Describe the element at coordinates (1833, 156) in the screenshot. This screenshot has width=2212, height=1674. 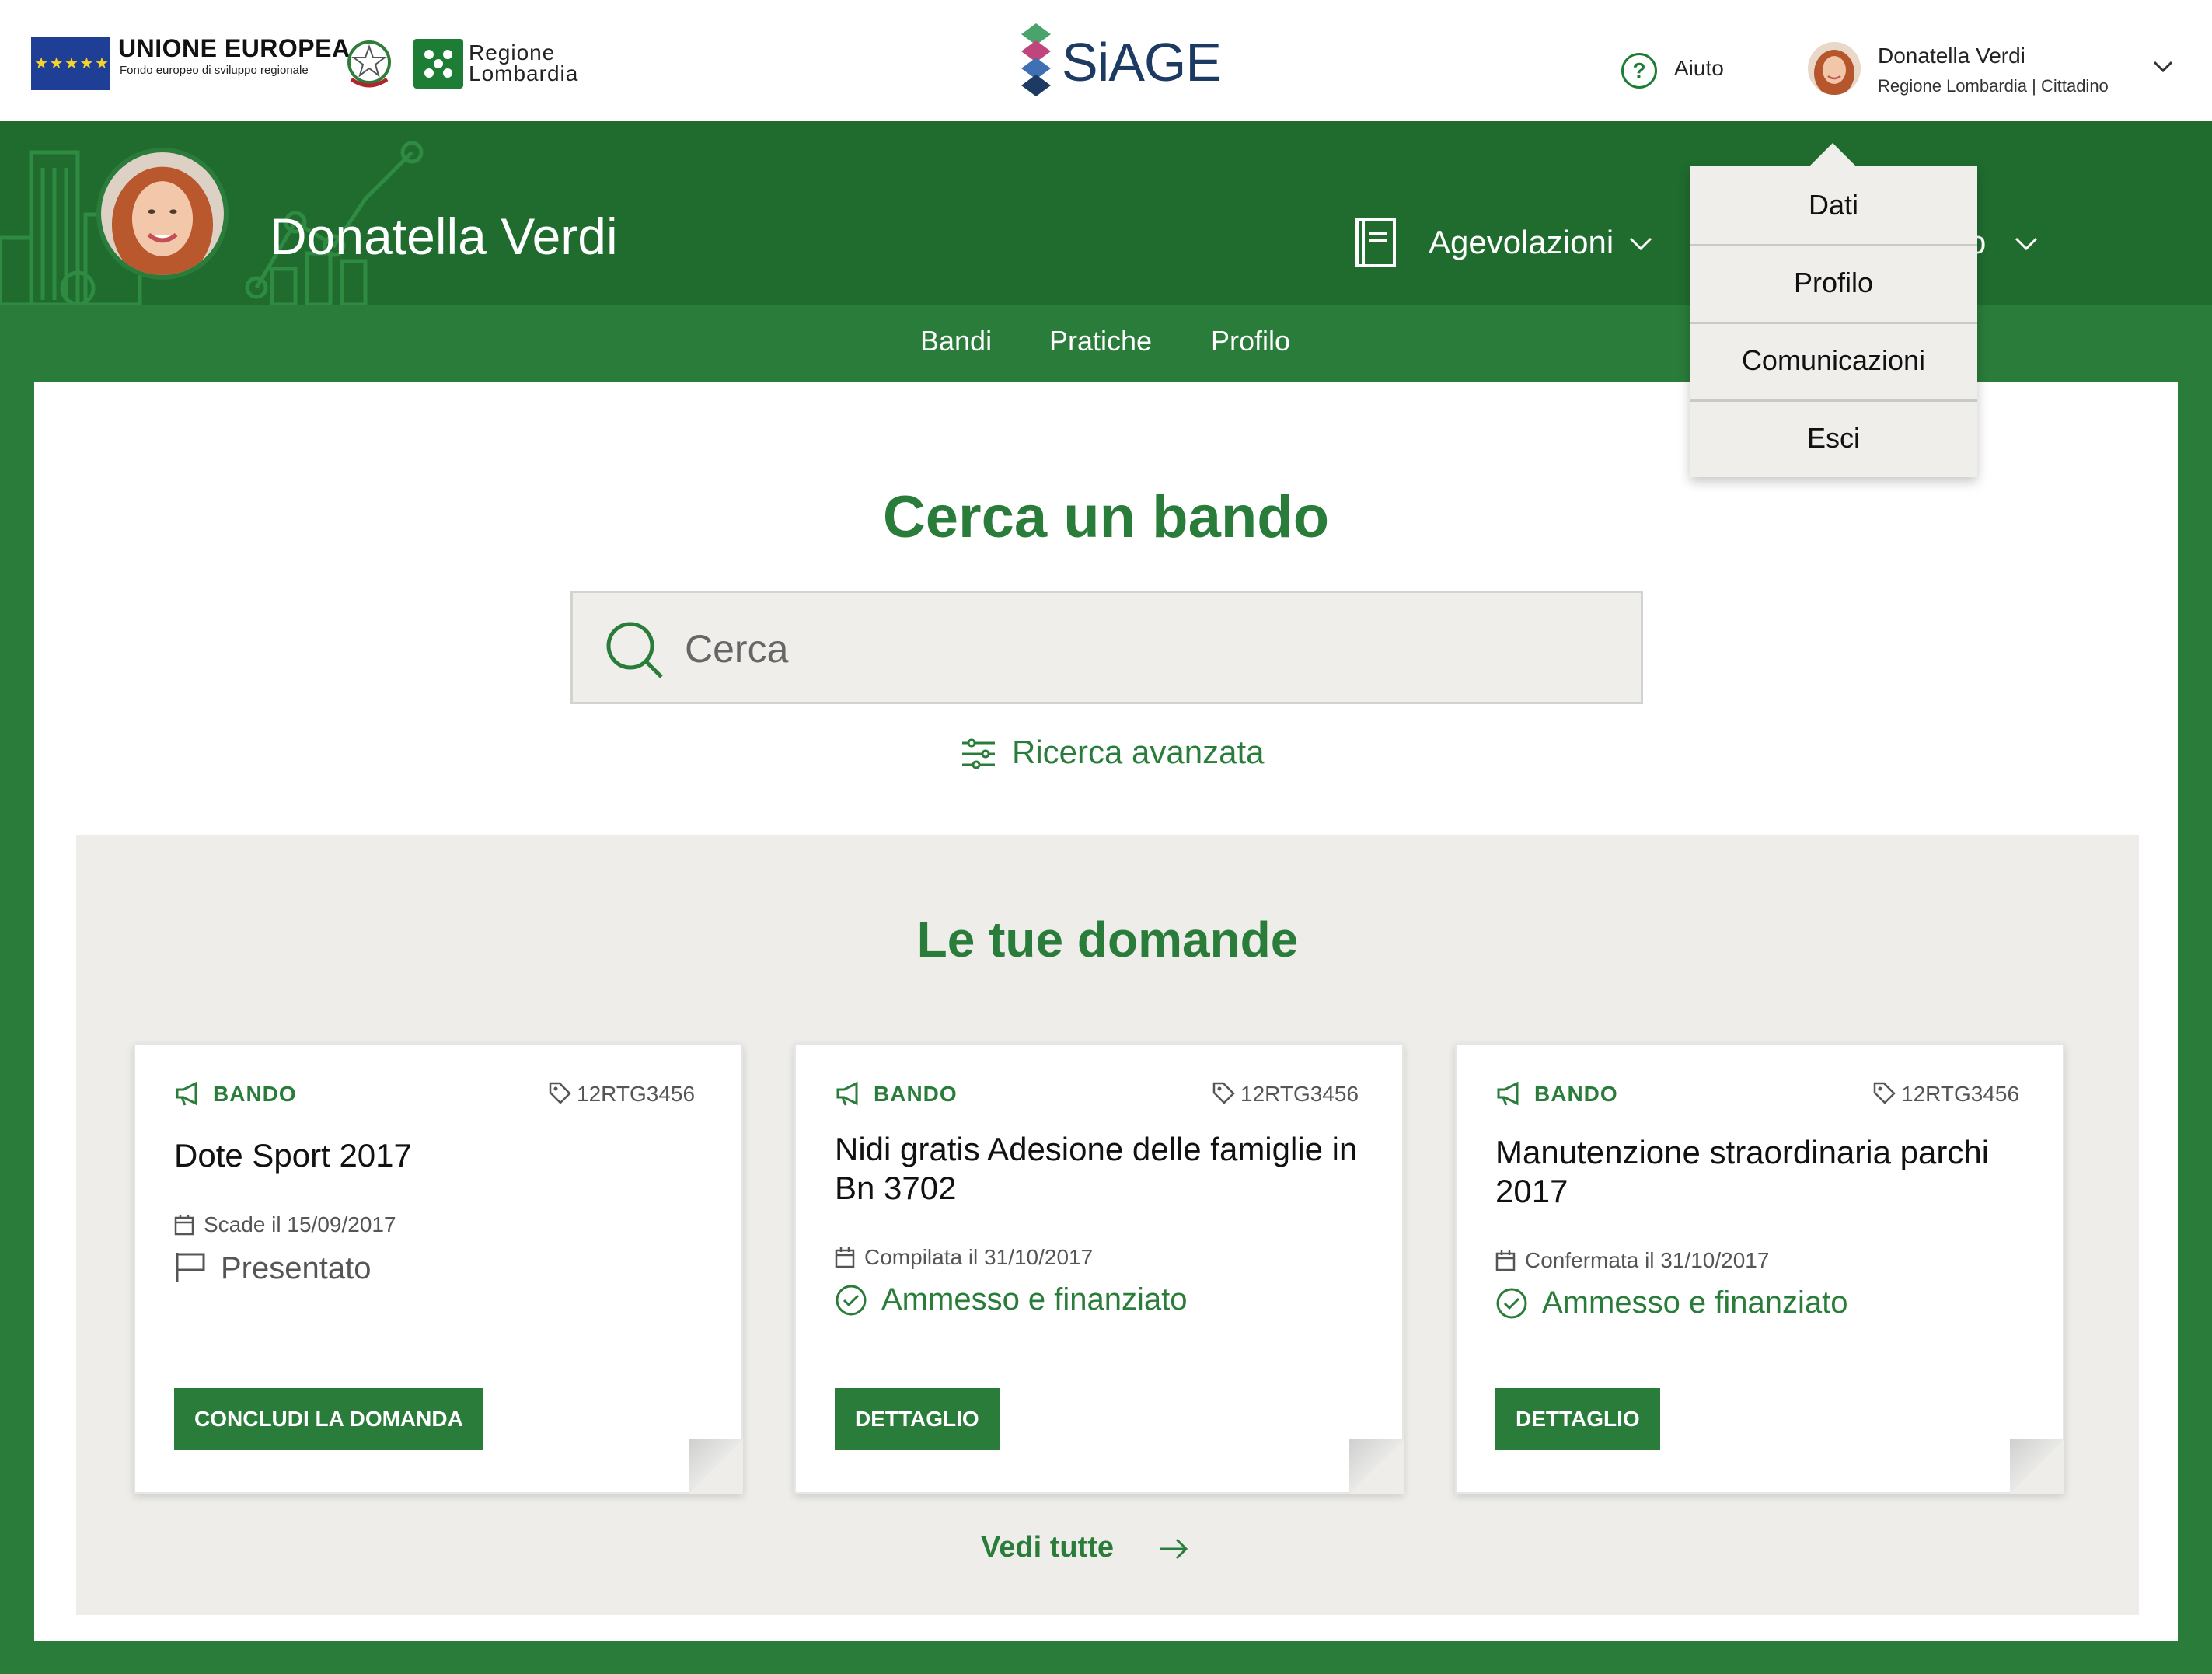
I see `dropdown-caret` at that location.